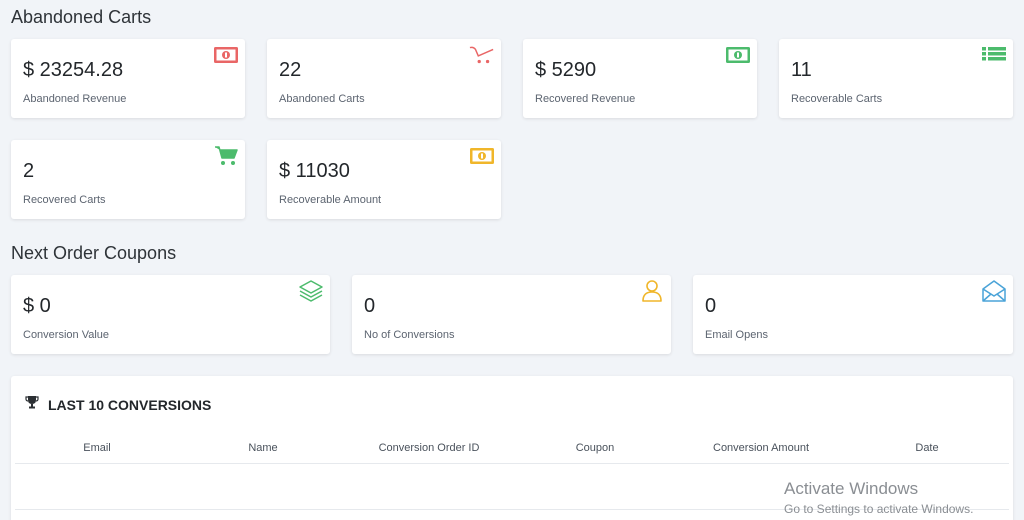 Image resolution: width=1024 pixels, height=520 pixels. Describe the element at coordinates (311, 291) in the screenshot. I see `layers-icon` at that location.